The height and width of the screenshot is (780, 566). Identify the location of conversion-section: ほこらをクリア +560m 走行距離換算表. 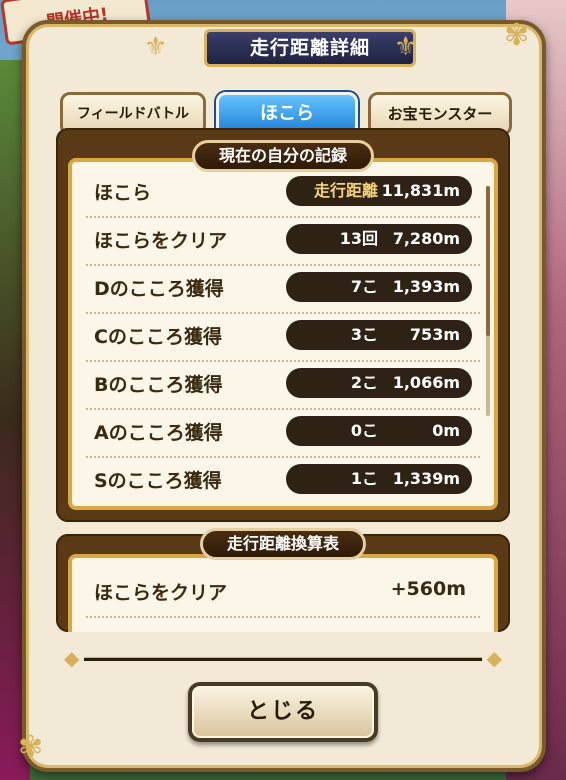
(283, 580).